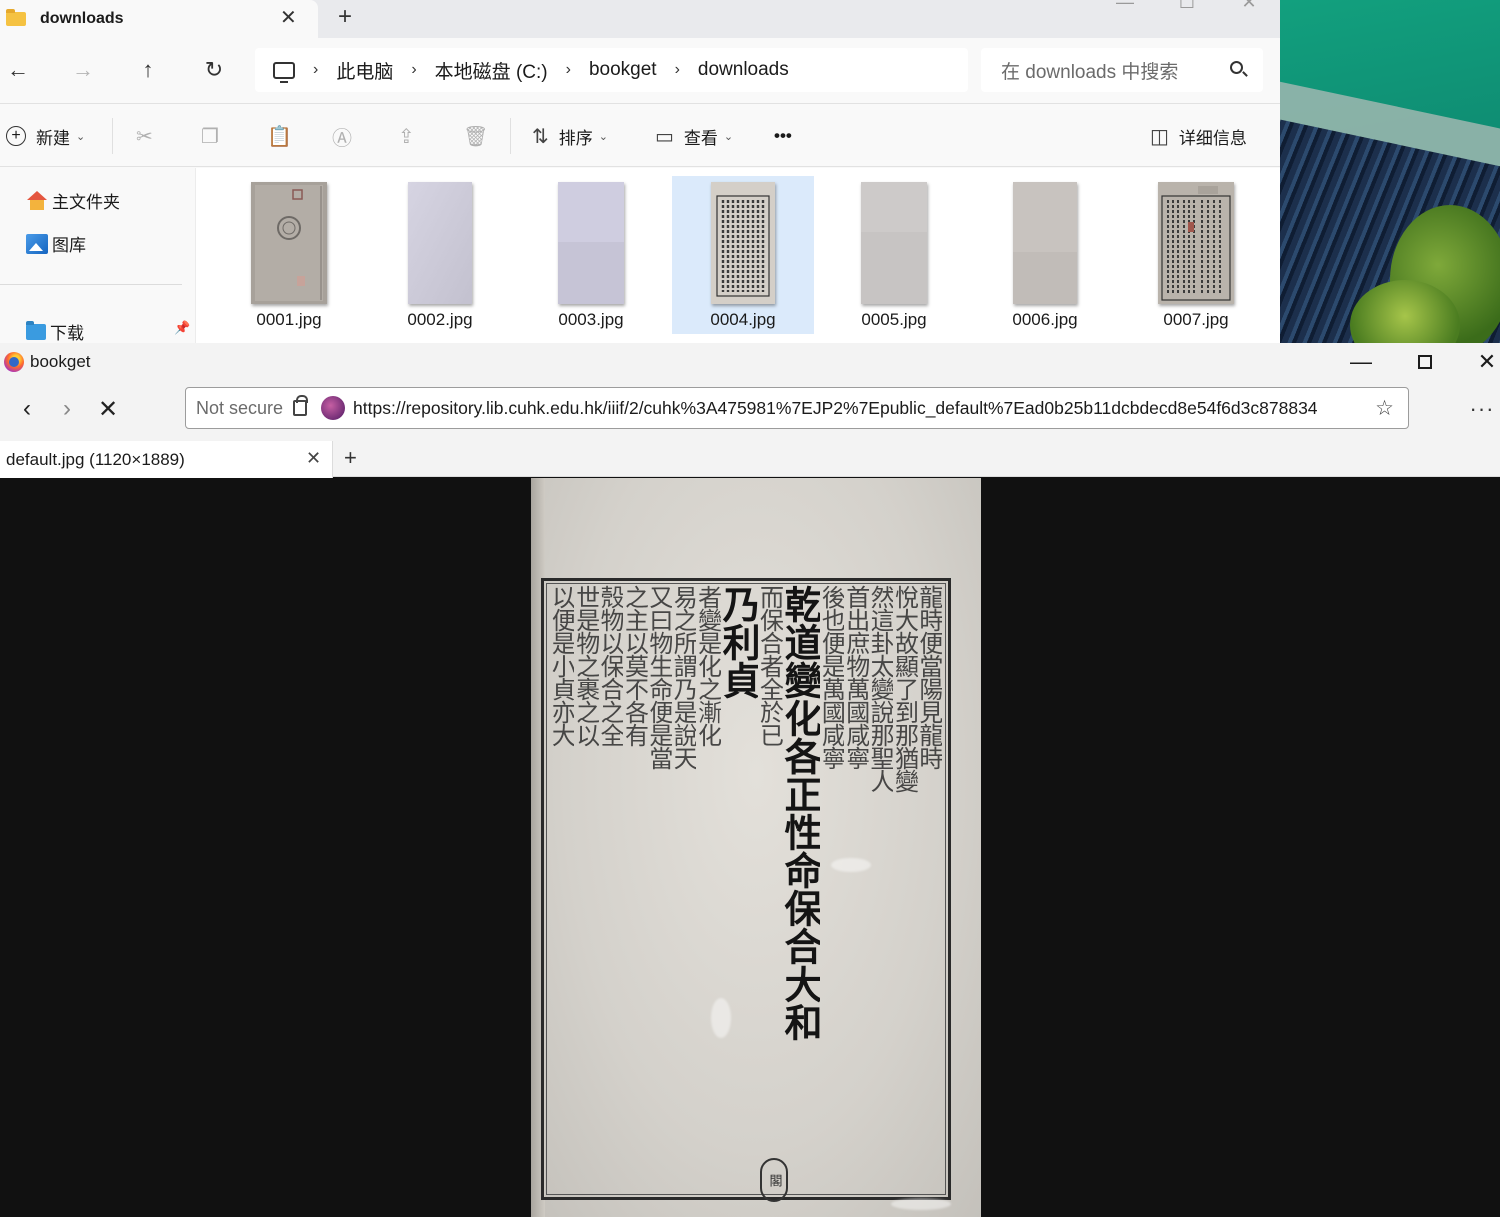 The image size is (1500, 1217). Describe the element at coordinates (1196, 319) in the screenshot. I see `file-name: 0007.jpg` at that location.